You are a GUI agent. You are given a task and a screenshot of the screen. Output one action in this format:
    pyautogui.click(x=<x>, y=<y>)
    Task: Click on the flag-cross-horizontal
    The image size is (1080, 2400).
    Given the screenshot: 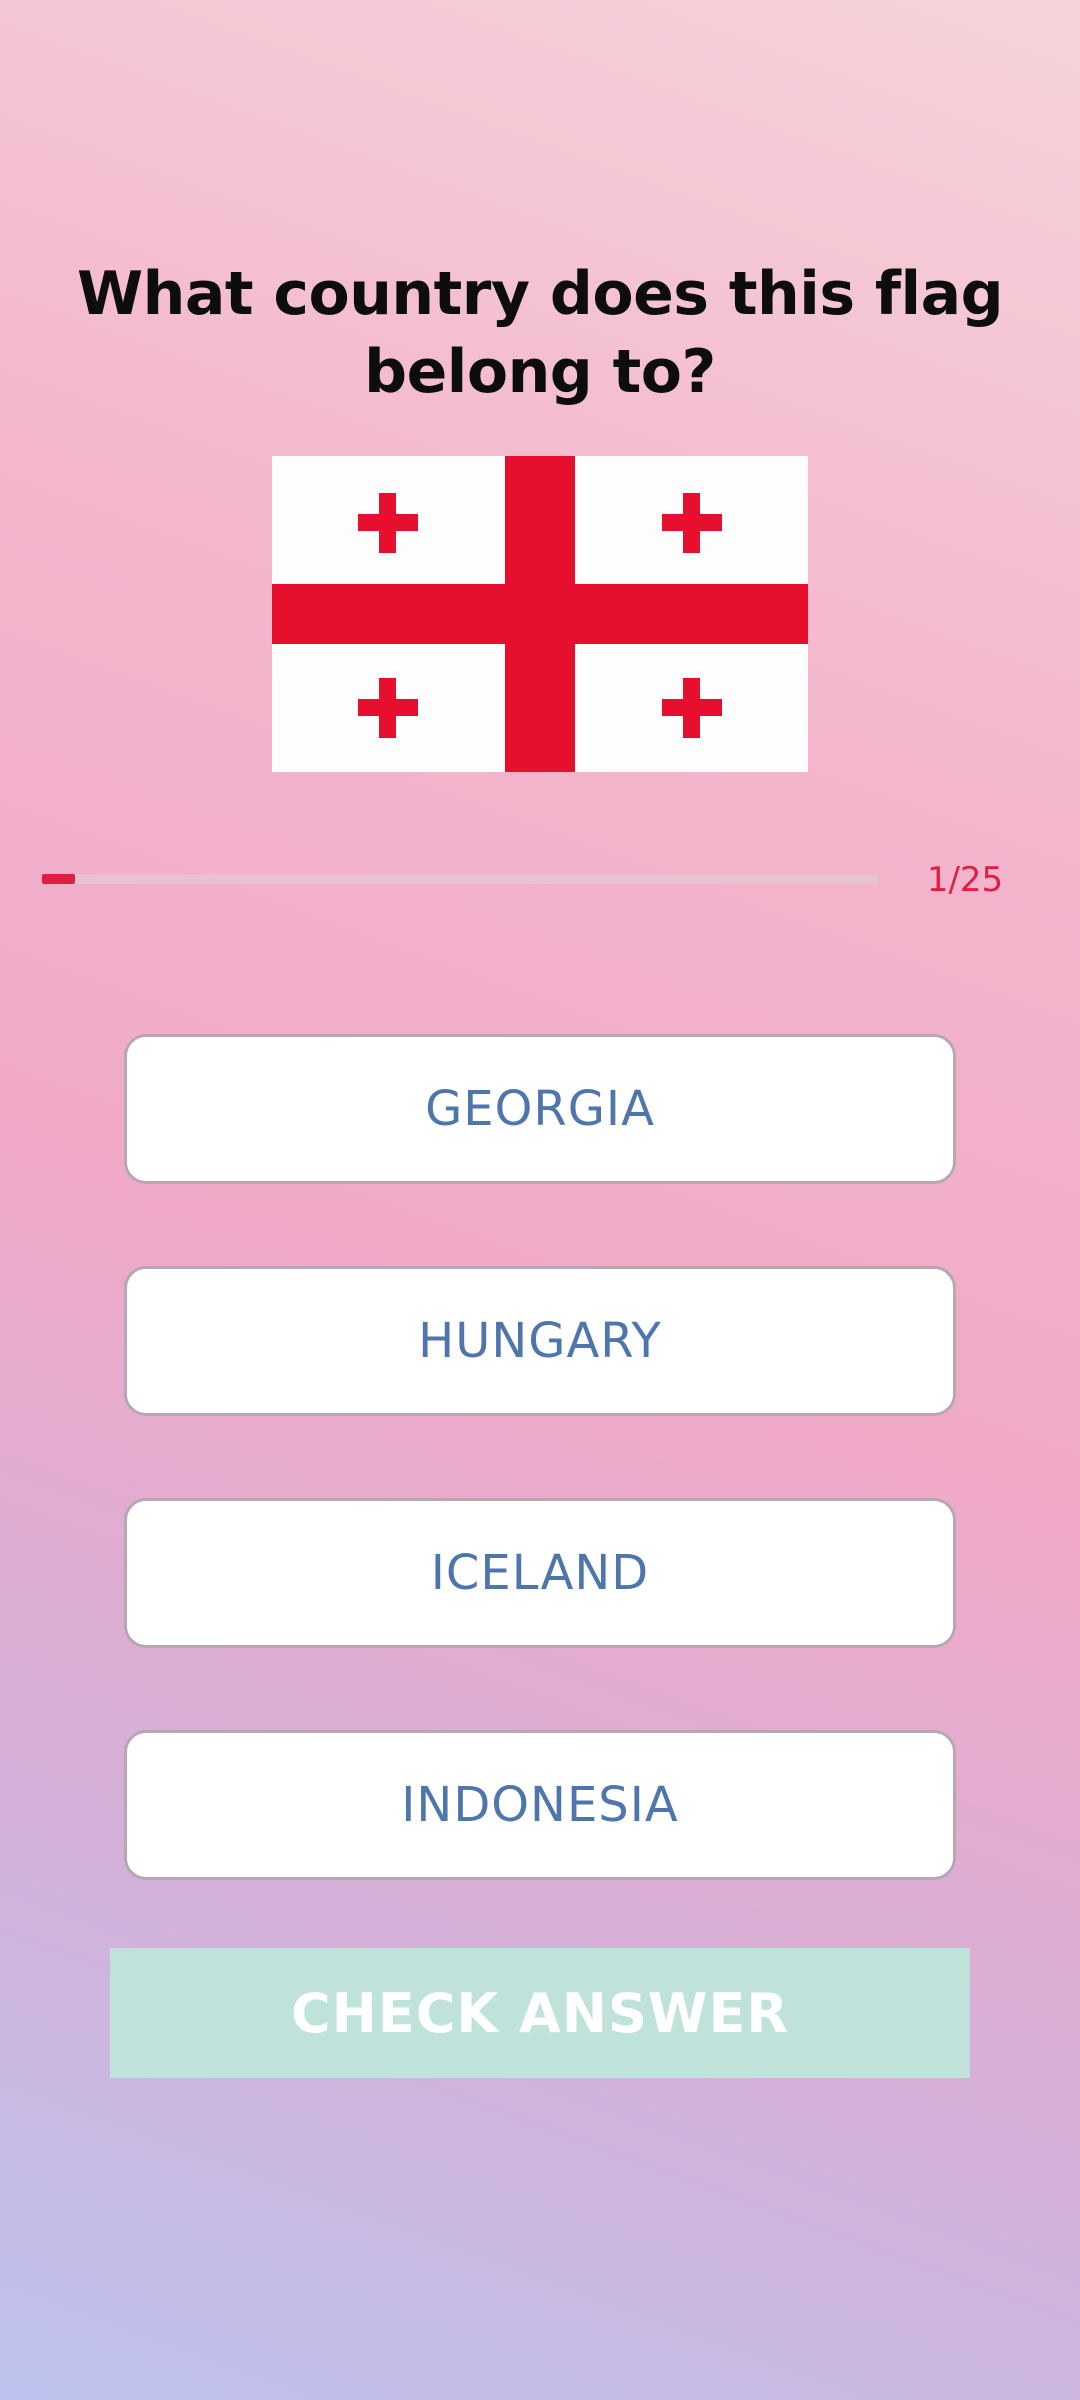 What is the action you would take?
    pyautogui.click(x=540, y=614)
    